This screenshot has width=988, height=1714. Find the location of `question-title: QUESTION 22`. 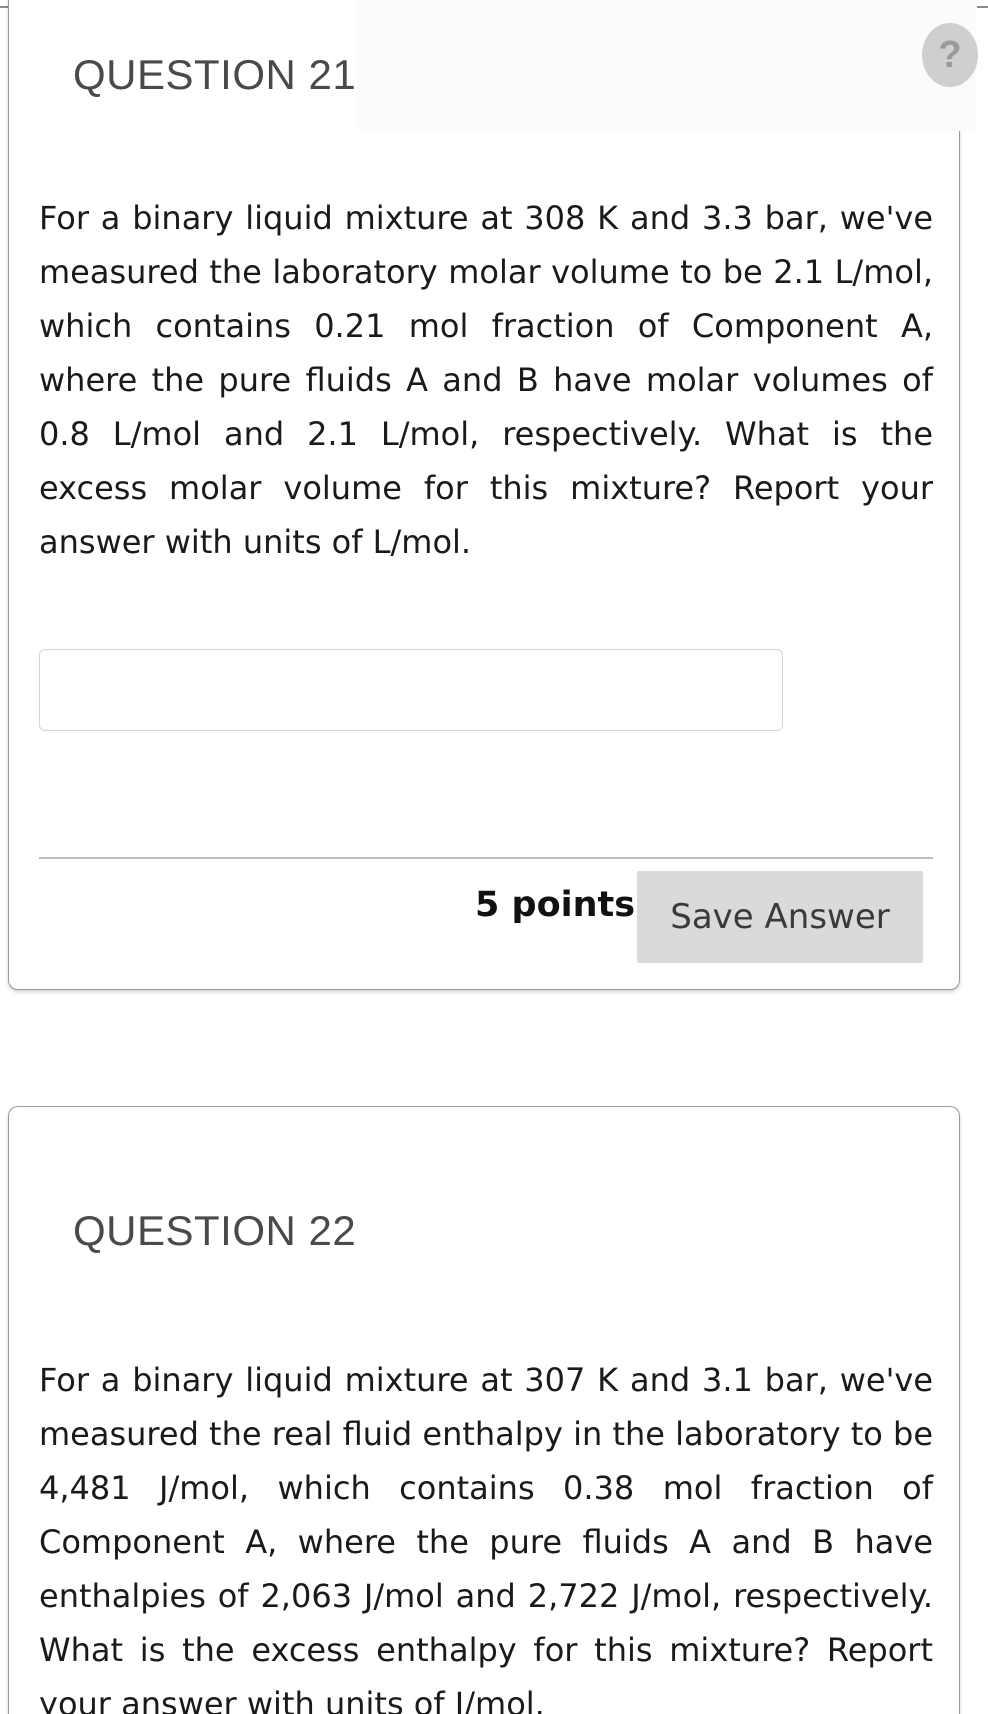

question-title: QUESTION 22 is located at coordinates (215, 1230).